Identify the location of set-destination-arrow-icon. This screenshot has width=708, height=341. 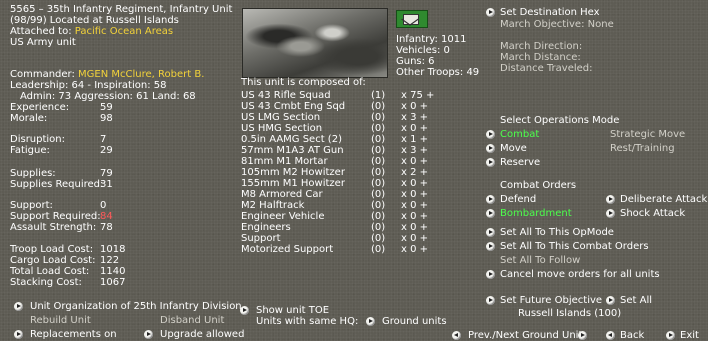
(490, 12).